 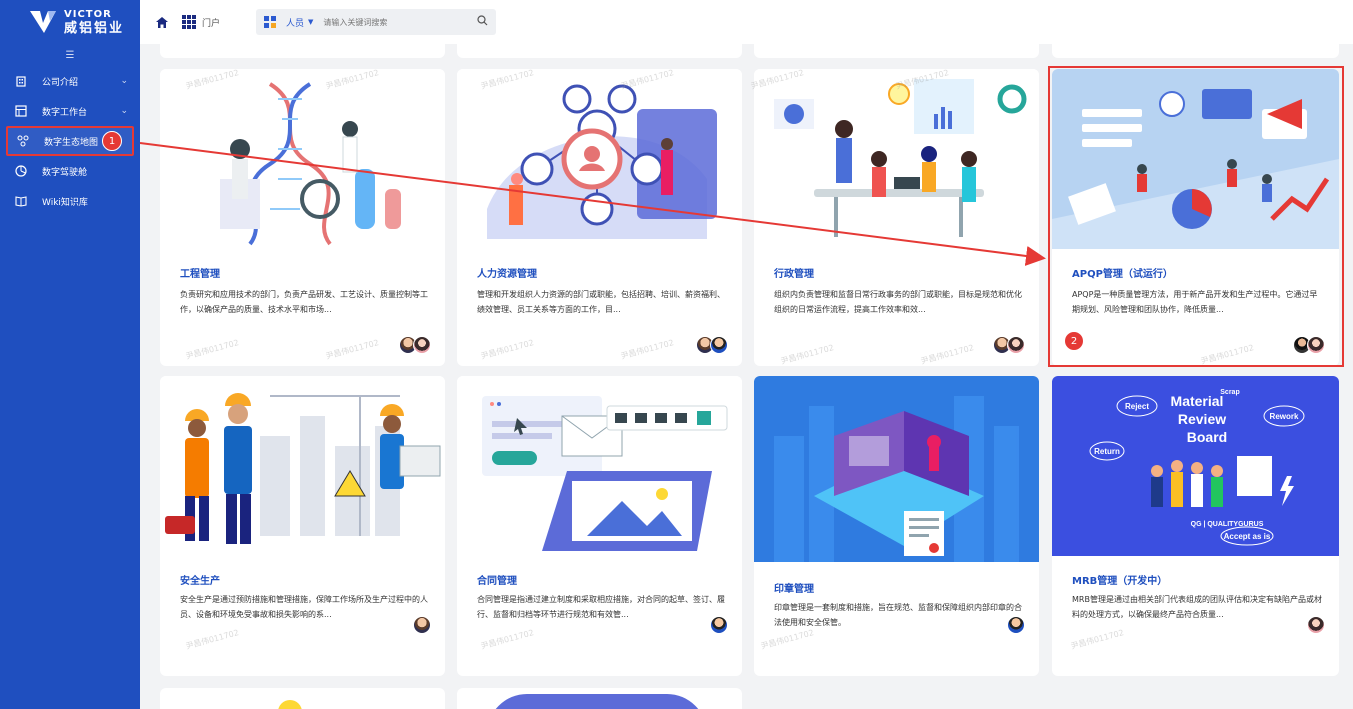 What do you see at coordinates (189, 22) in the screenshot?
I see `apps-grid-icon` at bounding box center [189, 22].